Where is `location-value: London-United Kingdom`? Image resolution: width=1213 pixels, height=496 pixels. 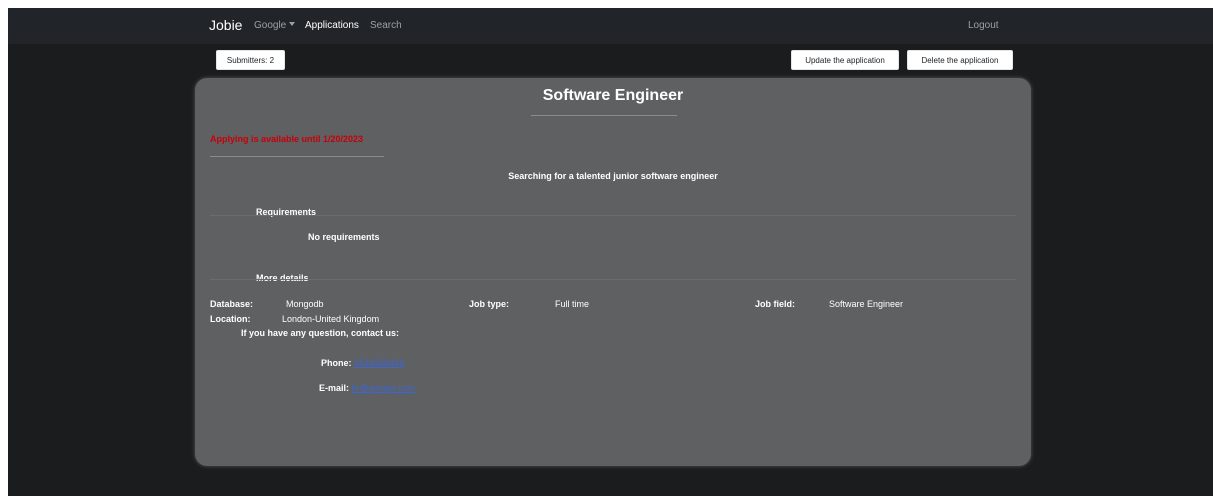
location-value: London-United Kingdom is located at coordinates (331, 319).